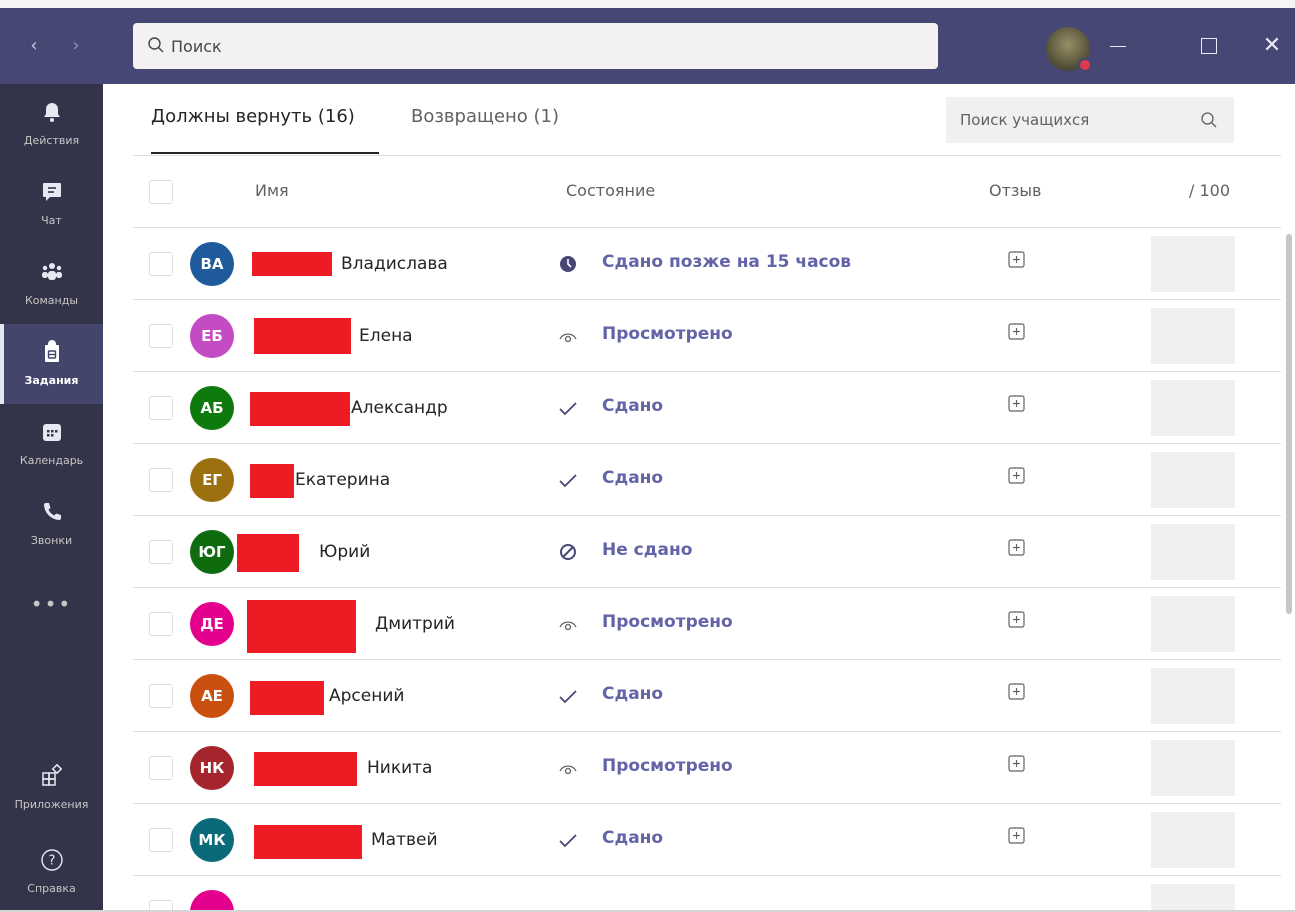 The height and width of the screenshot is (912, 1295). What do you see at coordinates (693, 192) in the screenshot?
I see `table-header: Имя Состояние Отзыв / 100` at bounding box center [693, 192].